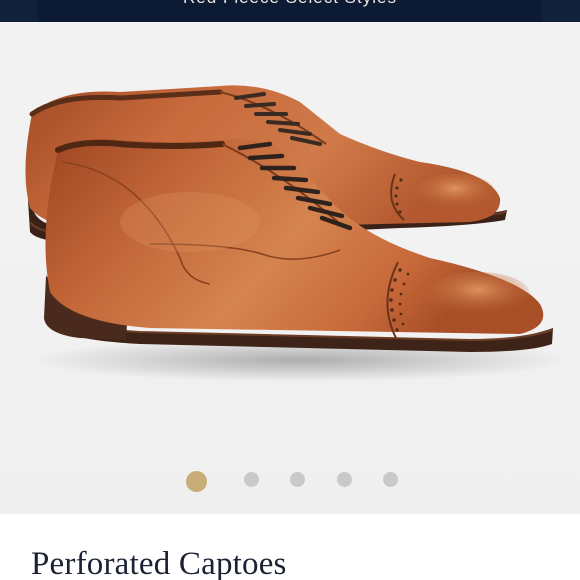 This screenshot has width=580, height=580. What do you see at coordinates (290, 11) in the screenshot?
I see `promo-banner: Red Fleece Select Styles` at bounding box center [290, 11].